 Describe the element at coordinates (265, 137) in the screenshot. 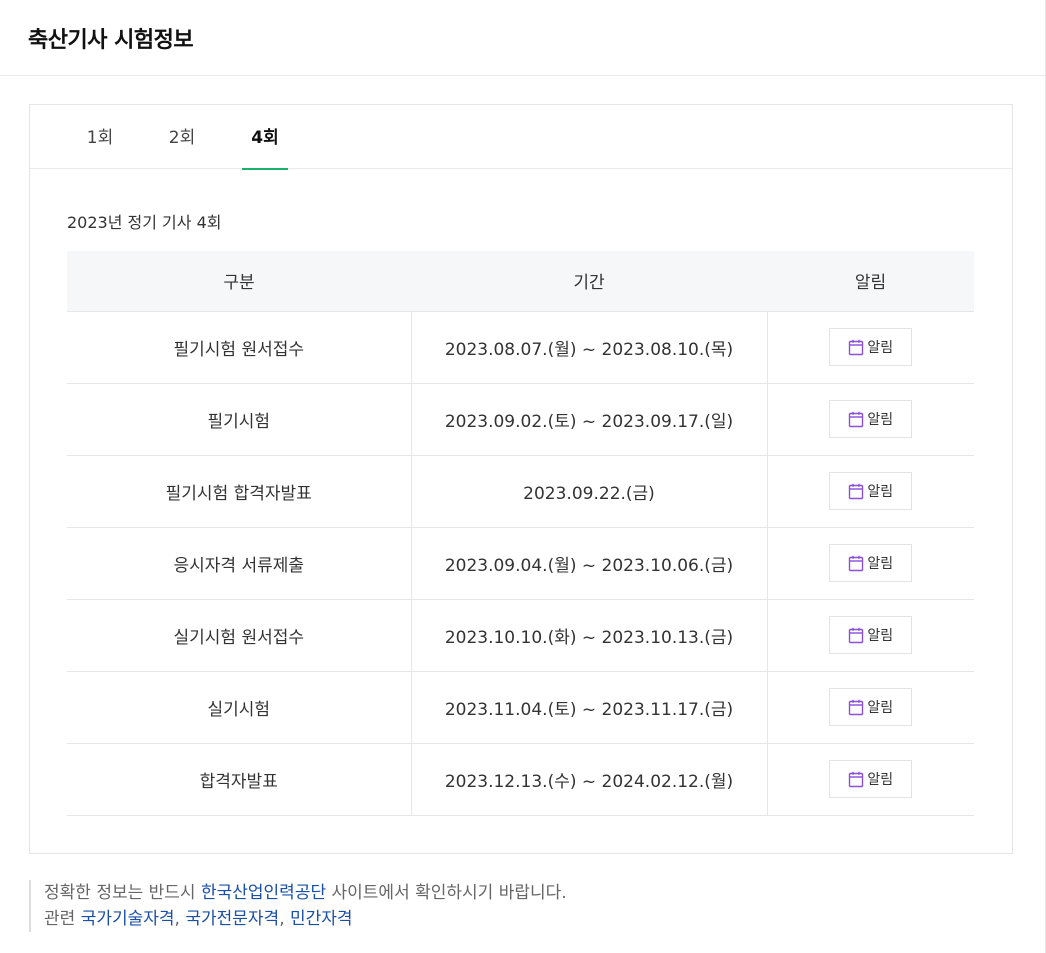

I see `tab-round-4: 4회` at that location.